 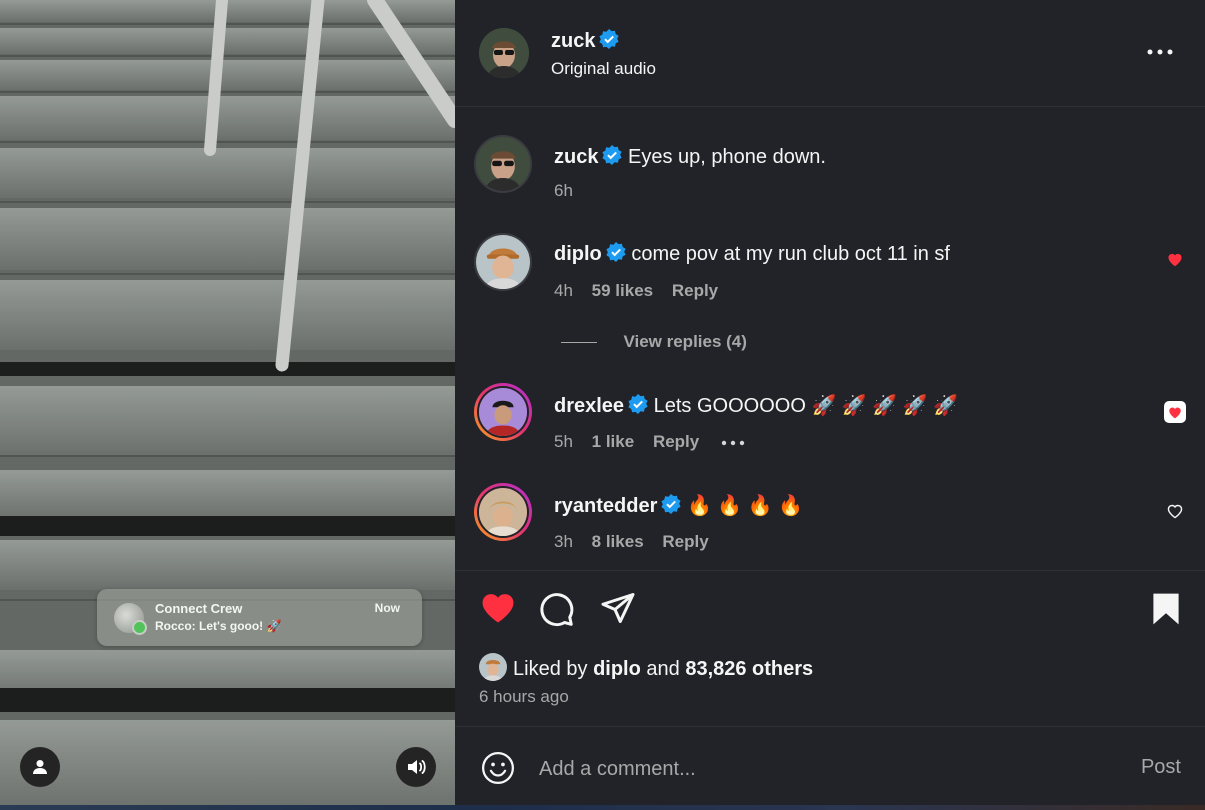 I want to click on author-avatar, so click(x=504, y=53).